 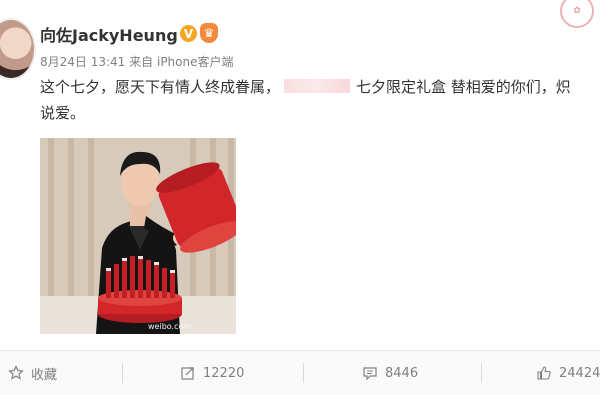 What do you see at coordinates (16, 372) in the screenshot?
I see `star-icon` at bounding box center [16, 372].